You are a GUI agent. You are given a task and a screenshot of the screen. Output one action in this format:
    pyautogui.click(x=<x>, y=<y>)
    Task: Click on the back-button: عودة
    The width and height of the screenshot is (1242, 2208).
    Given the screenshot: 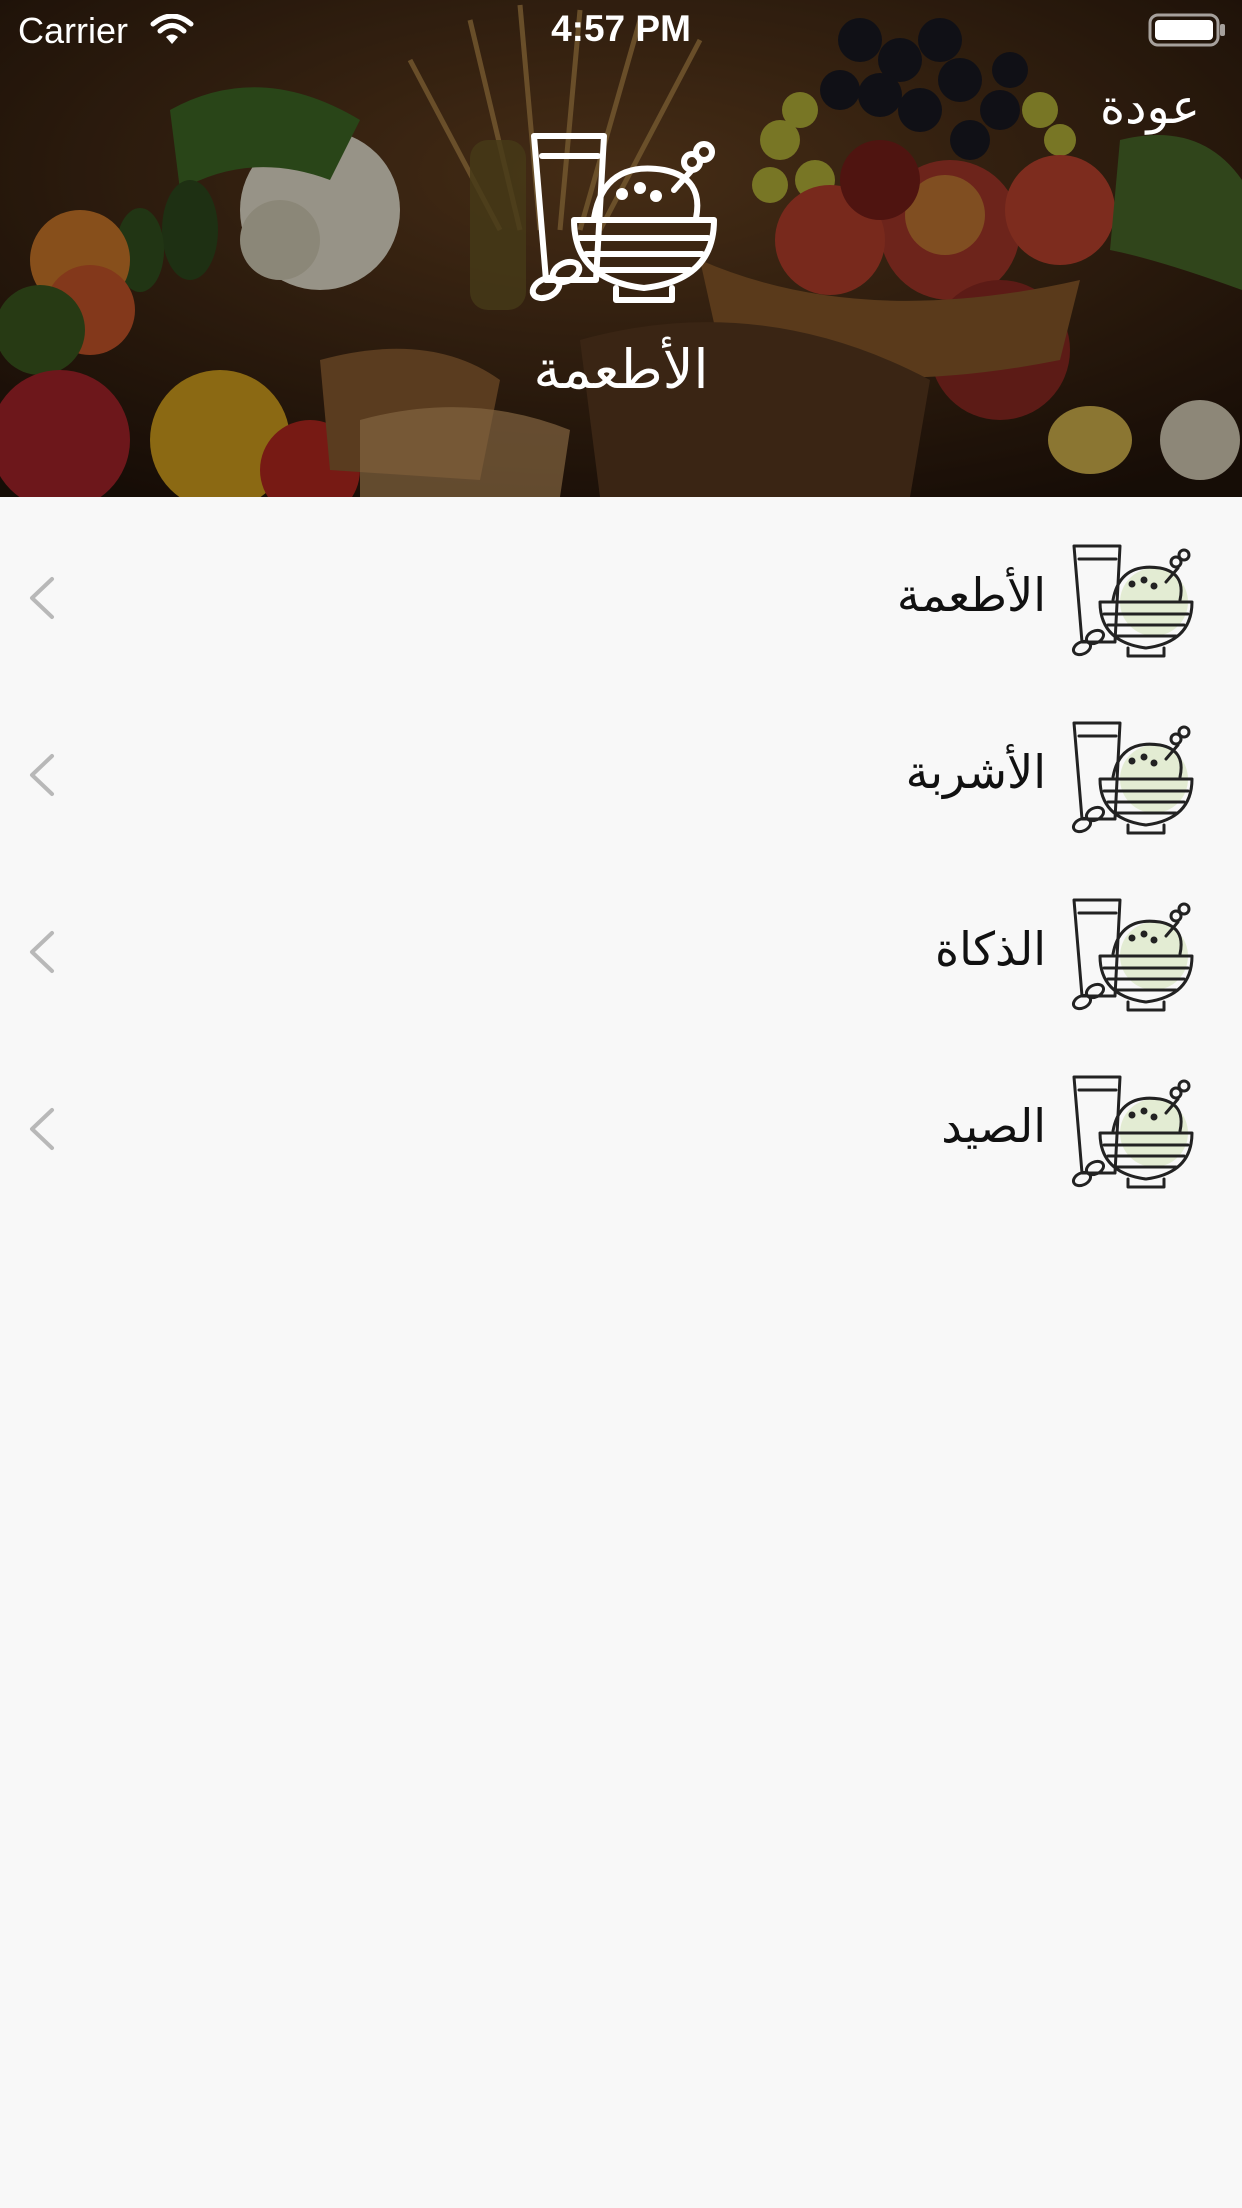 What is the action you would take?
    pyautogui.click(x=1130, y=107)
    